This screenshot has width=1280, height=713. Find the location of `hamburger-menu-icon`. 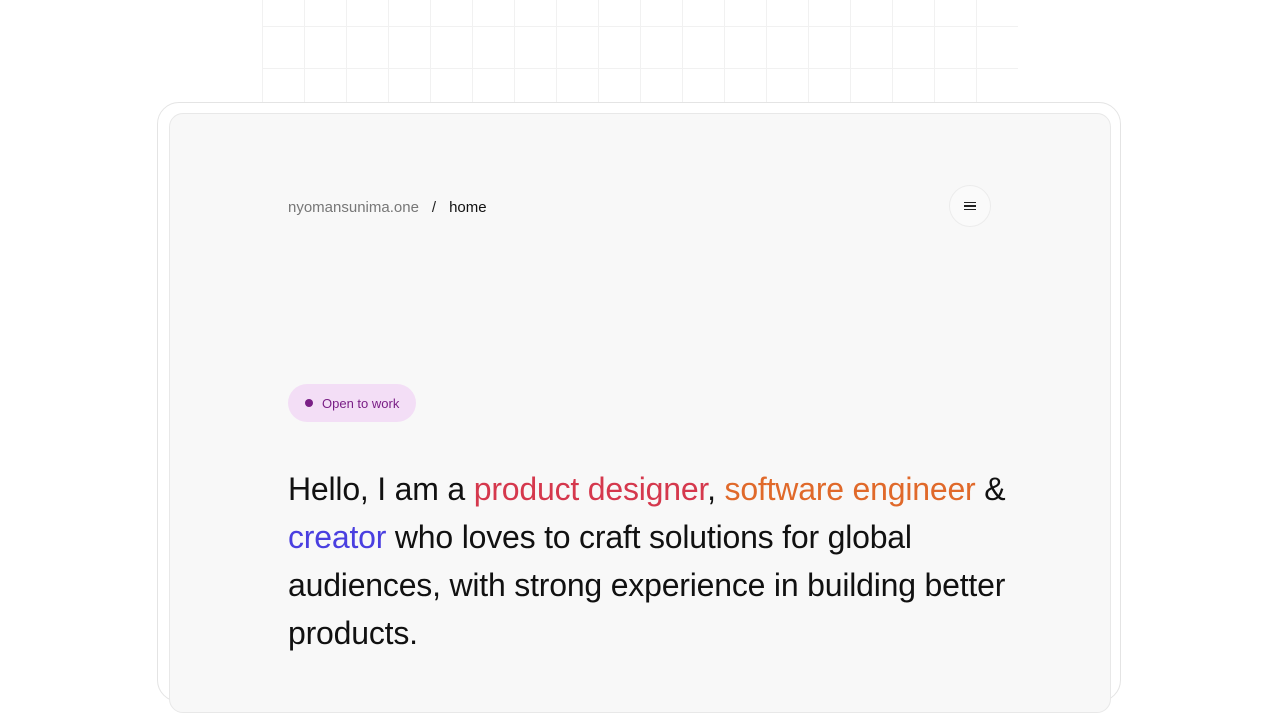

hamburger-menu-icon is located at coordinates (970, 206).